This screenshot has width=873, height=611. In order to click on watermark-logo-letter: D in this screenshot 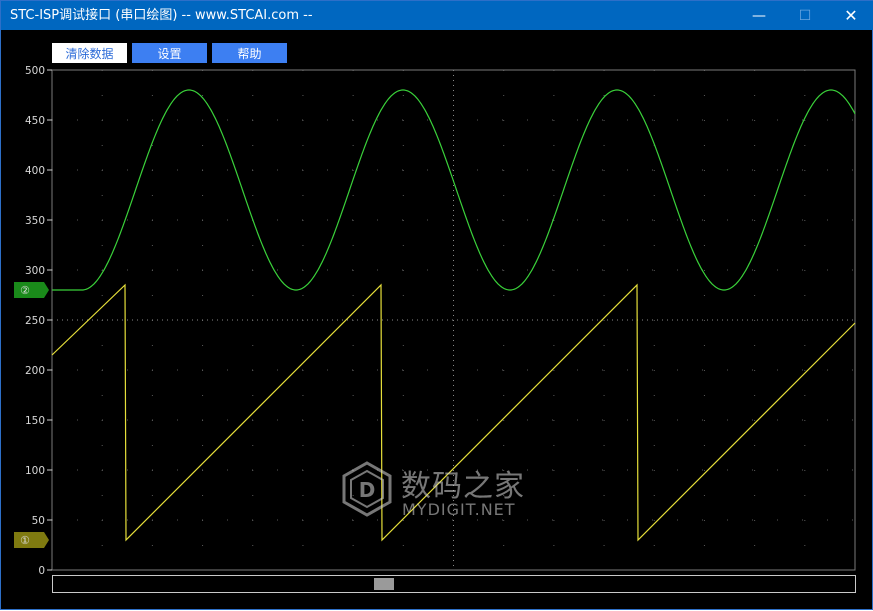, I will do `click(367, 490)`.